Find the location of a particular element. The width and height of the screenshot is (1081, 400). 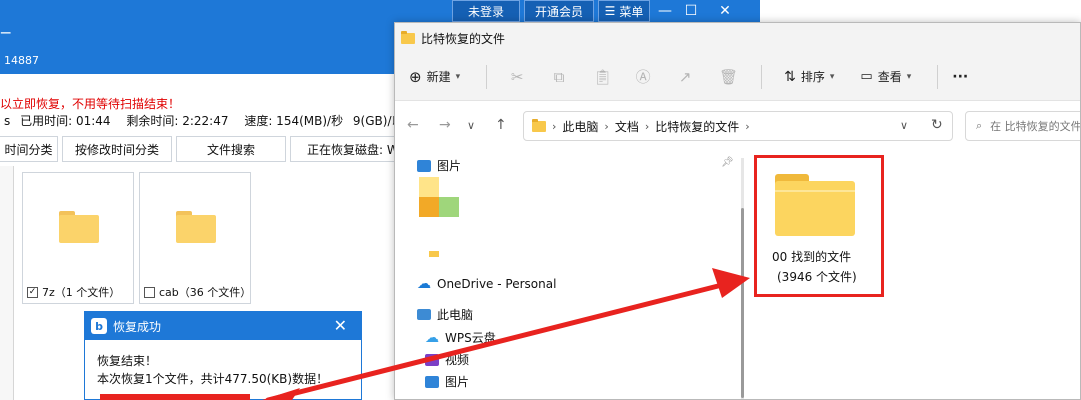

file-checkbox is located at coordinates (149, 292).